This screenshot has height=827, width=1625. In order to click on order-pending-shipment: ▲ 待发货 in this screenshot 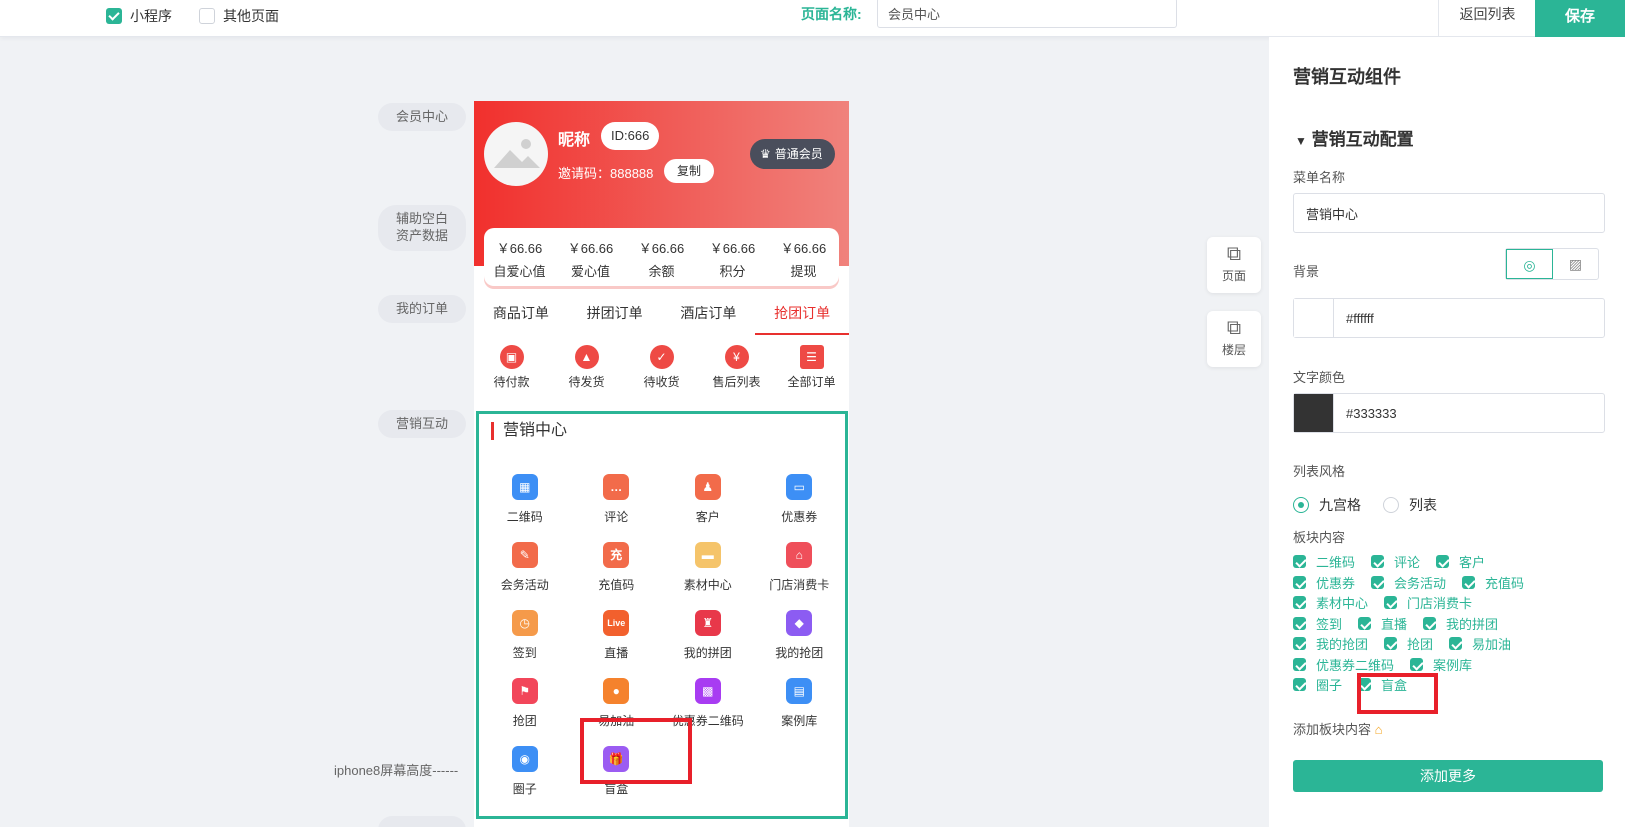, I will do `click(586, 367)`.